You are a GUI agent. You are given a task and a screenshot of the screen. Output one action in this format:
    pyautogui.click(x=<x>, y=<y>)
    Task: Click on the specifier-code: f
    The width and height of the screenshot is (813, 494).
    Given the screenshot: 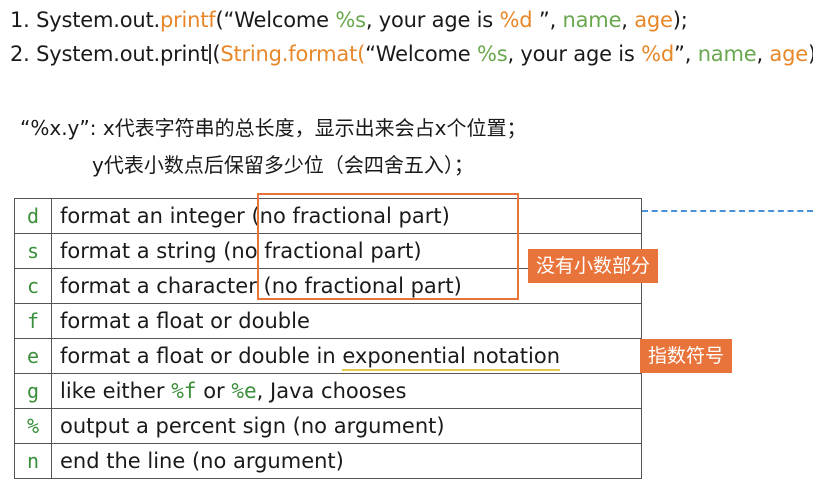 What is the action you would take?
    pyautogui.click(x=33, y=321)
    